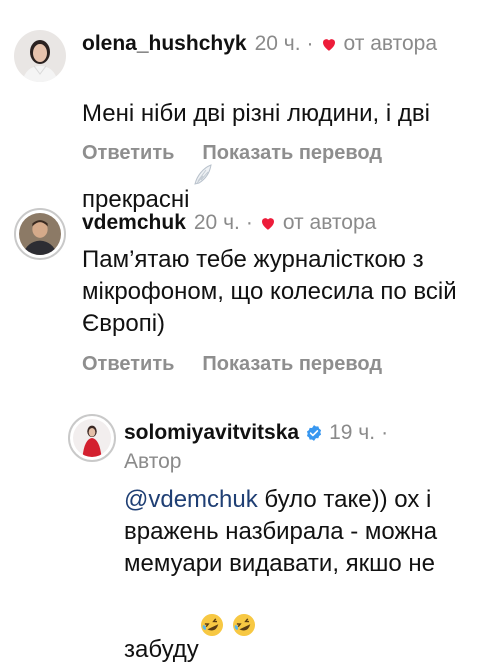 This screenshot has height=670, width=487. I want to click on comment-username: vdemchuk, so click(134, 223).